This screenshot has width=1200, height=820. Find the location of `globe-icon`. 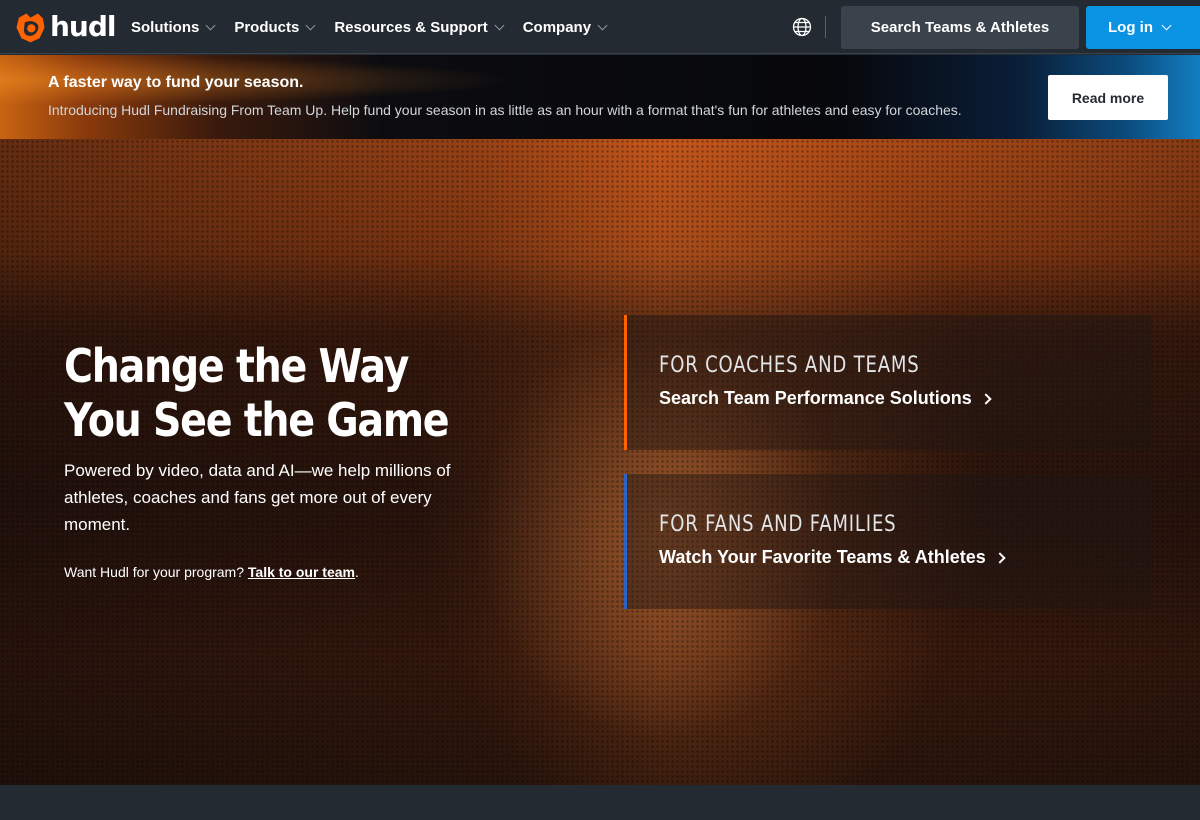

globe-icon is located at coordinates (802, 27).